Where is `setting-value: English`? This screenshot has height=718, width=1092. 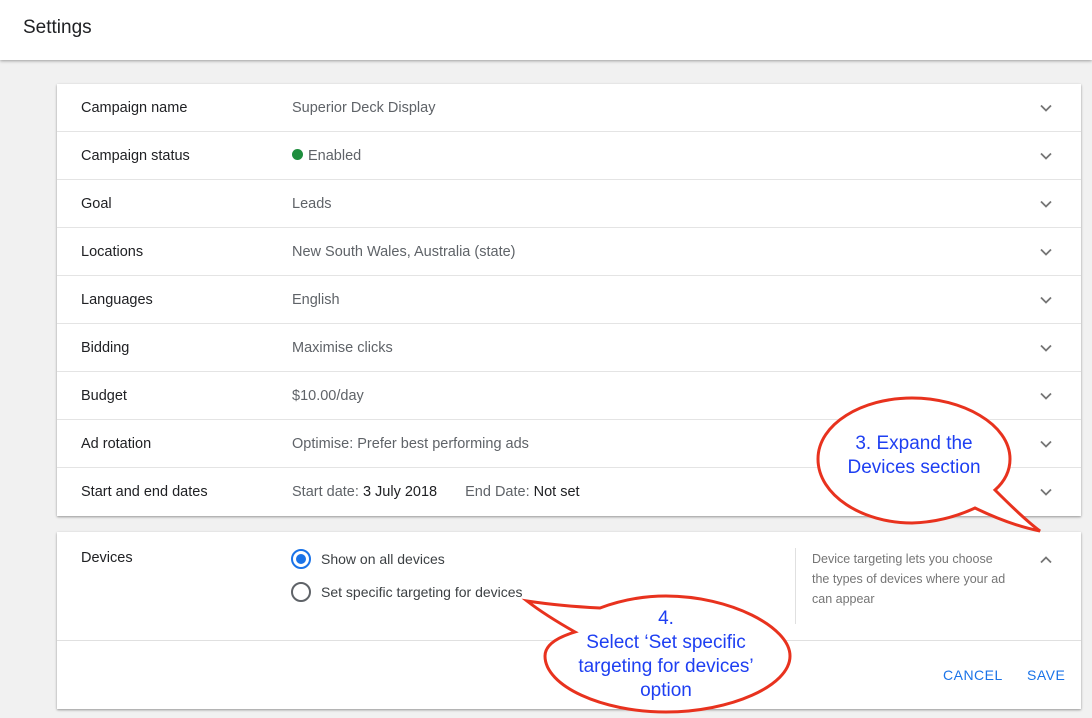
setting-value: English is located at coordinates (316, 300).